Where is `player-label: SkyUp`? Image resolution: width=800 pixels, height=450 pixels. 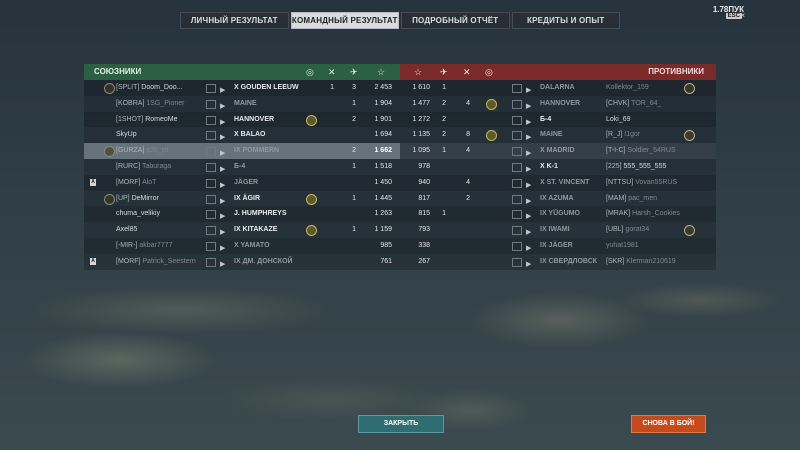
player-label: SkyUp is located at coordinates (126, 135).